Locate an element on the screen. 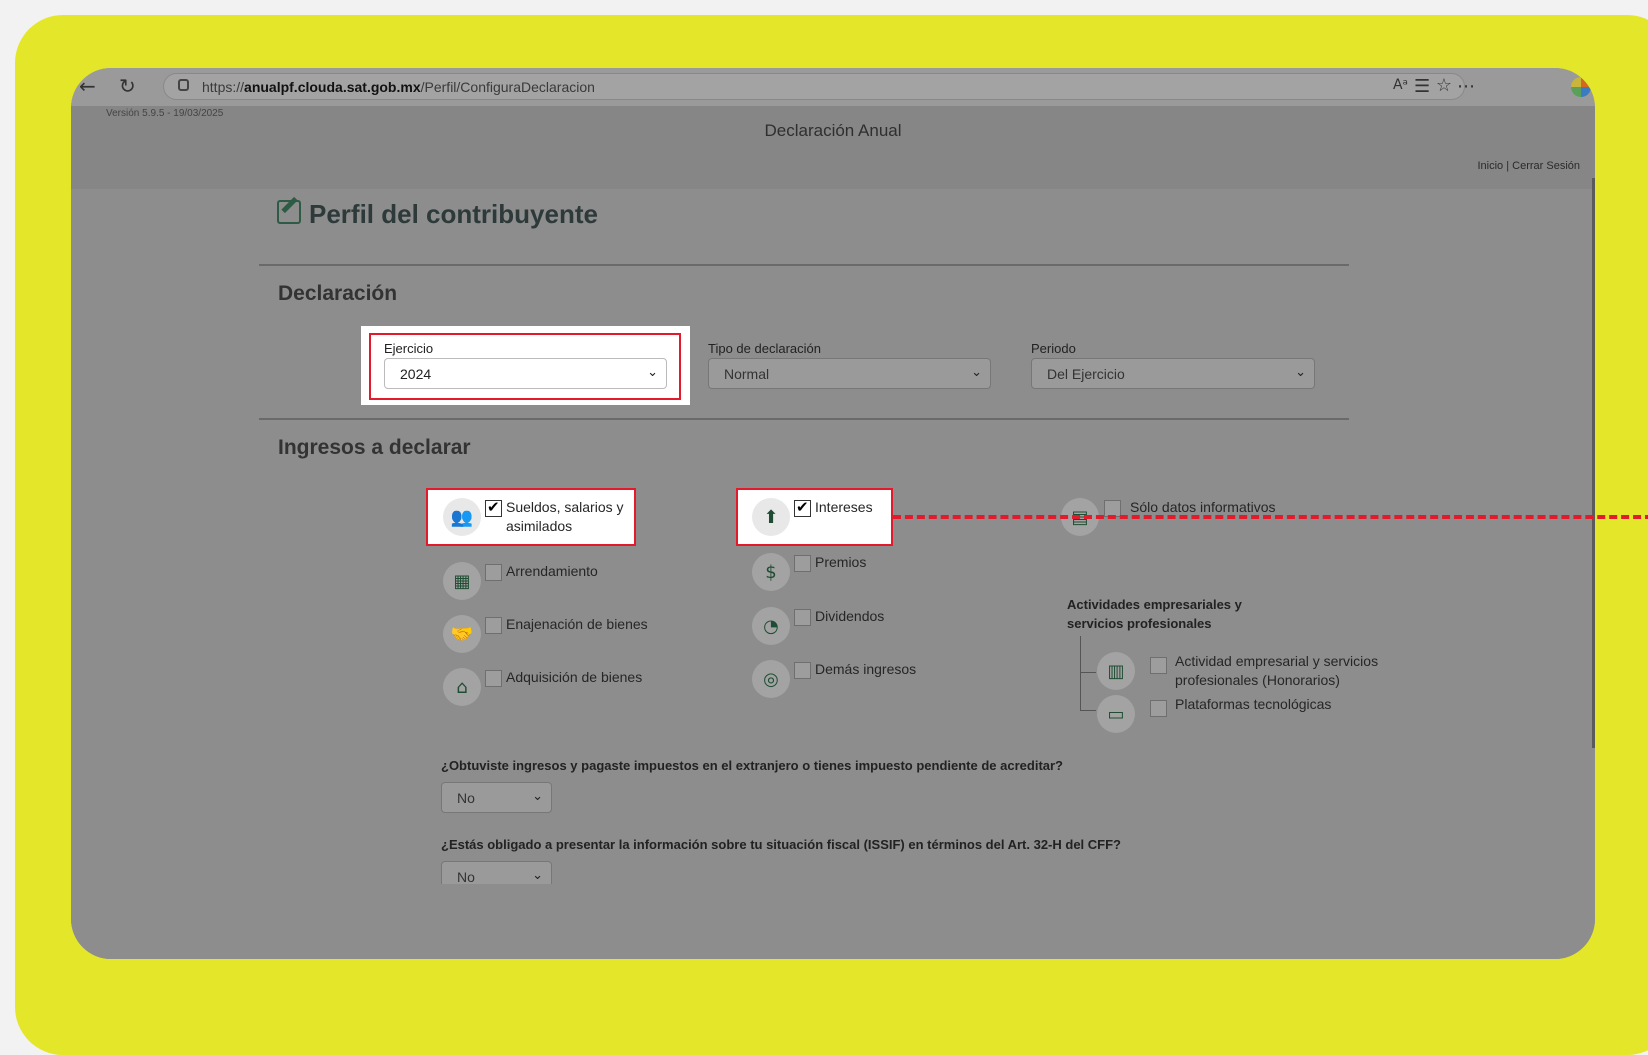  income-intereses: ⬆ Intereses is located at coordinates (812, 517).